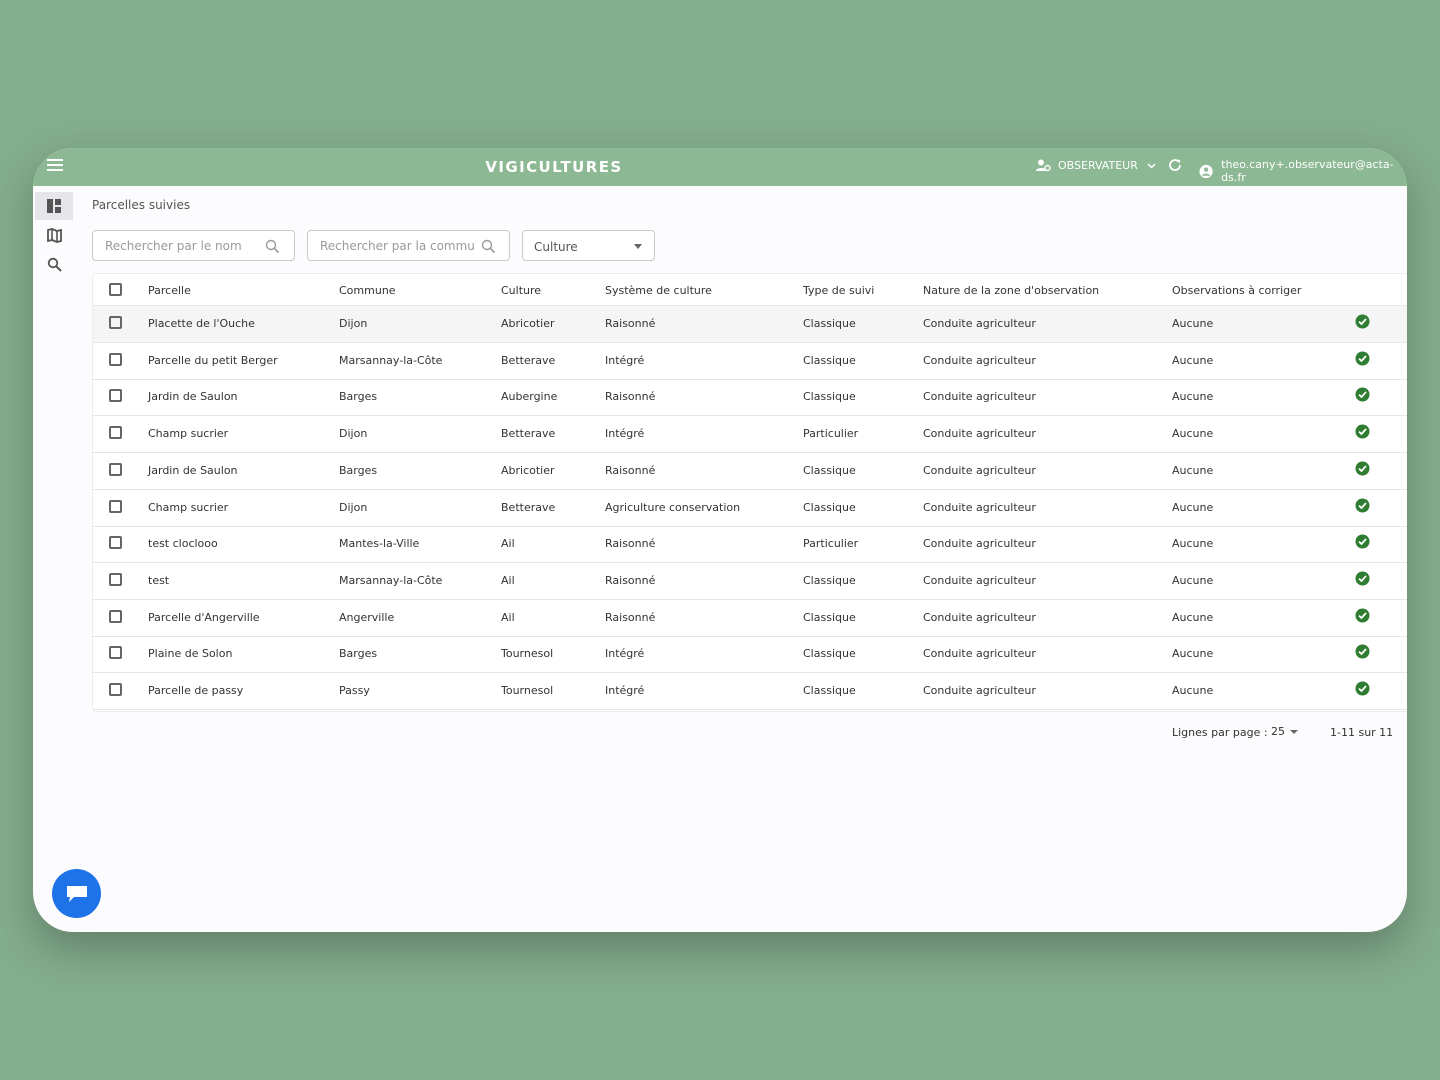 The height and width of the screenshot is (1080, 1440). Describe the element at coordinates (53, 559) in the screenshot. I see `sidebar` at that location.